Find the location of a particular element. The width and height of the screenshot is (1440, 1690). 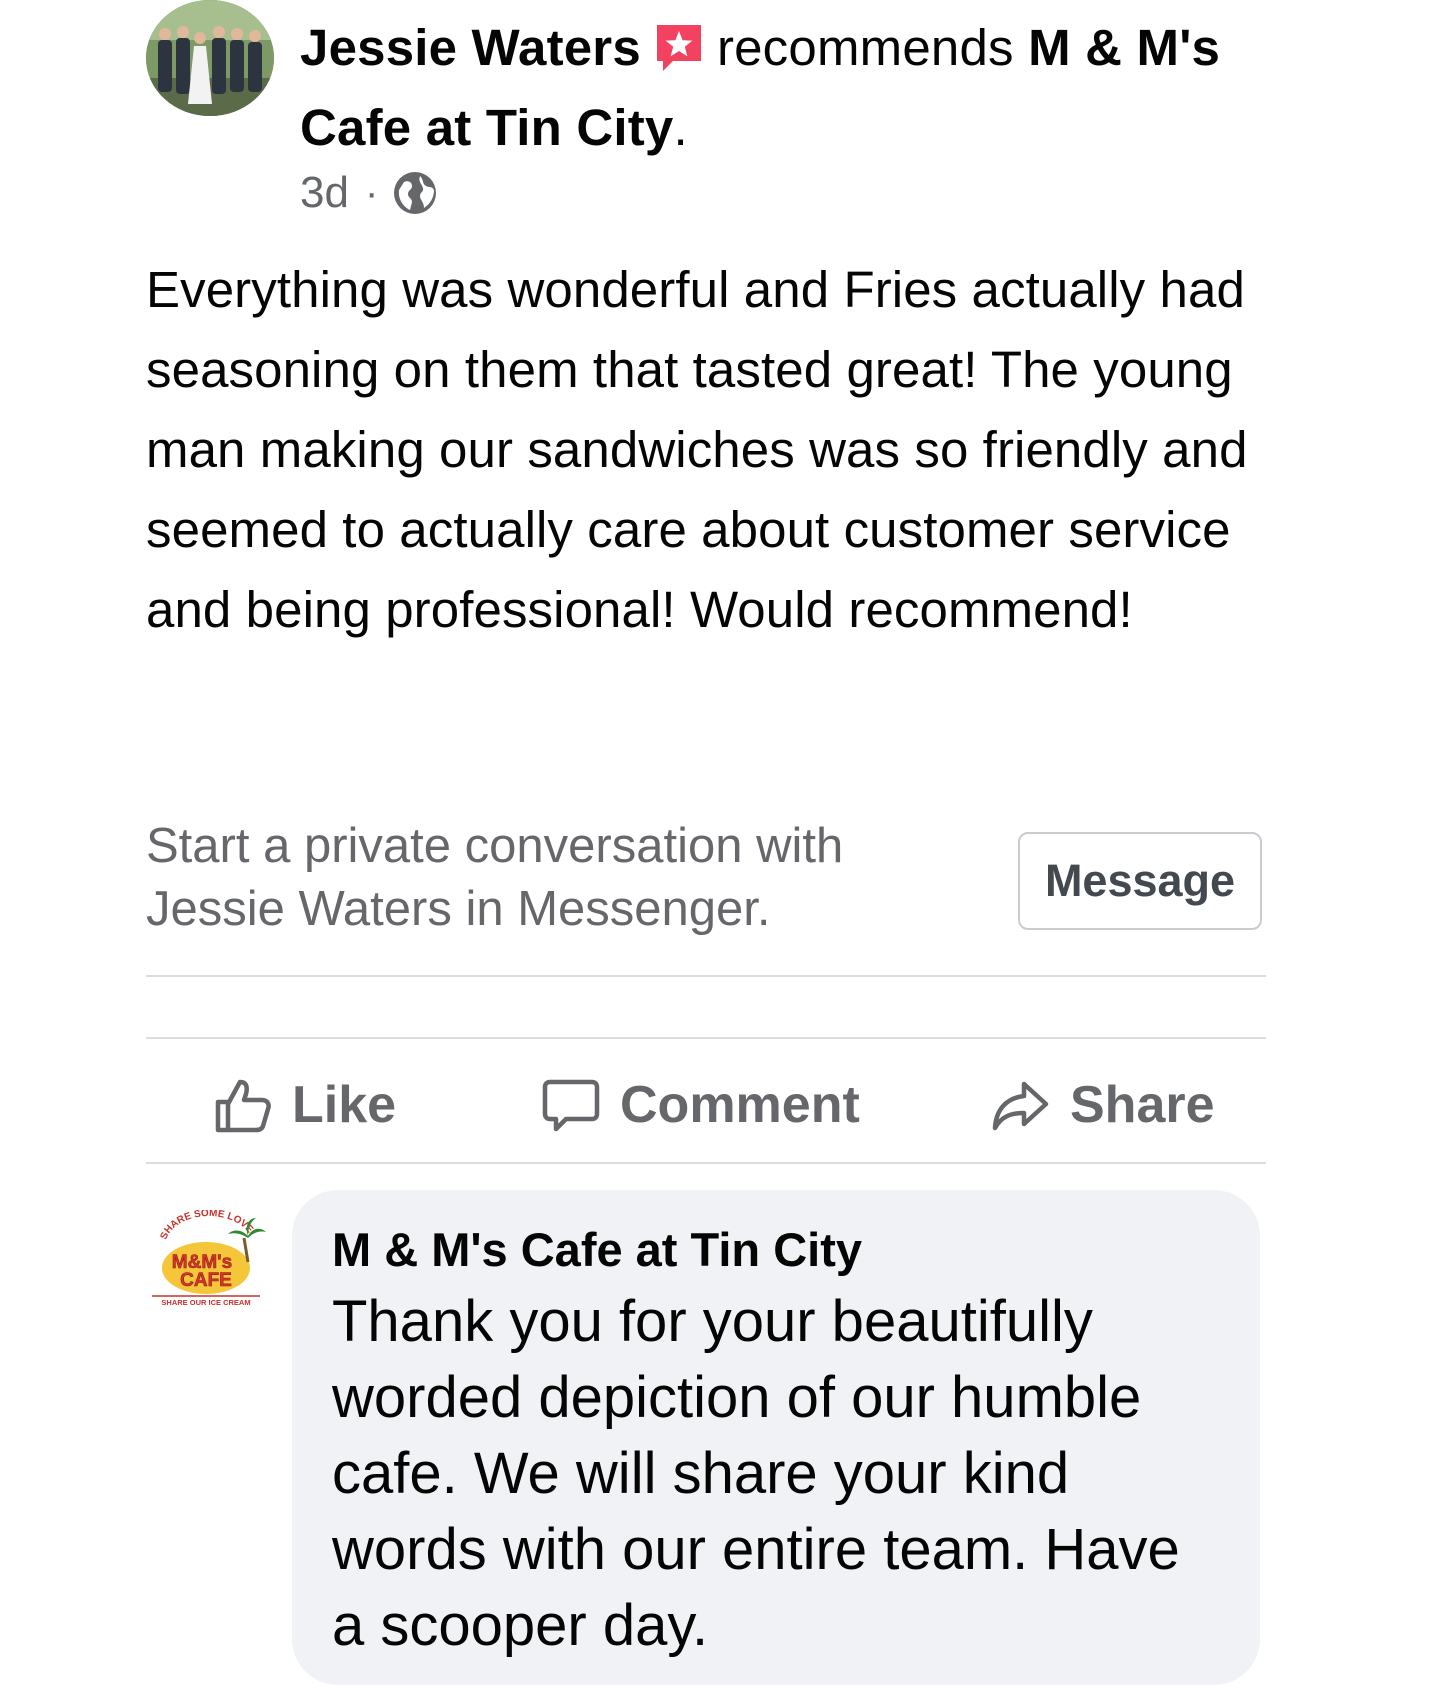

action-text: recommends is located at coordinates (865, 47).